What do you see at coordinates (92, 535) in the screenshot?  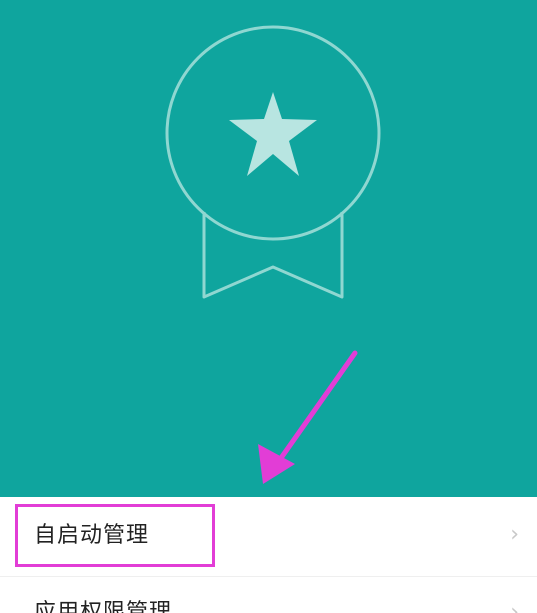 I see `list-item-label: 自启动管理` at bounding box center [92, 535].